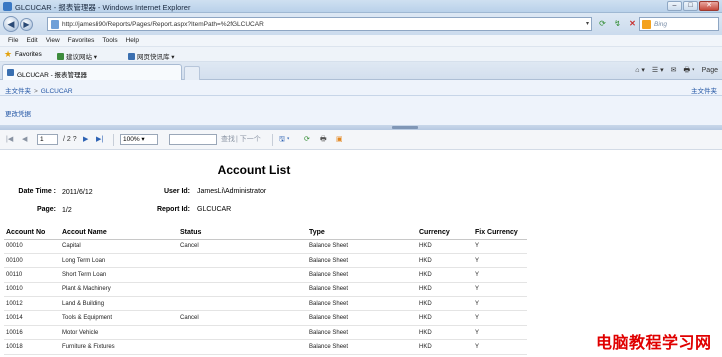 This screenshot has height=357, width=722. I want to click on tab-bar: GLCUCAR - 报表管理器 ⌂ ▾ ☰ ▾ ✉ 🖶 ▾ Page, so click(361, 71).